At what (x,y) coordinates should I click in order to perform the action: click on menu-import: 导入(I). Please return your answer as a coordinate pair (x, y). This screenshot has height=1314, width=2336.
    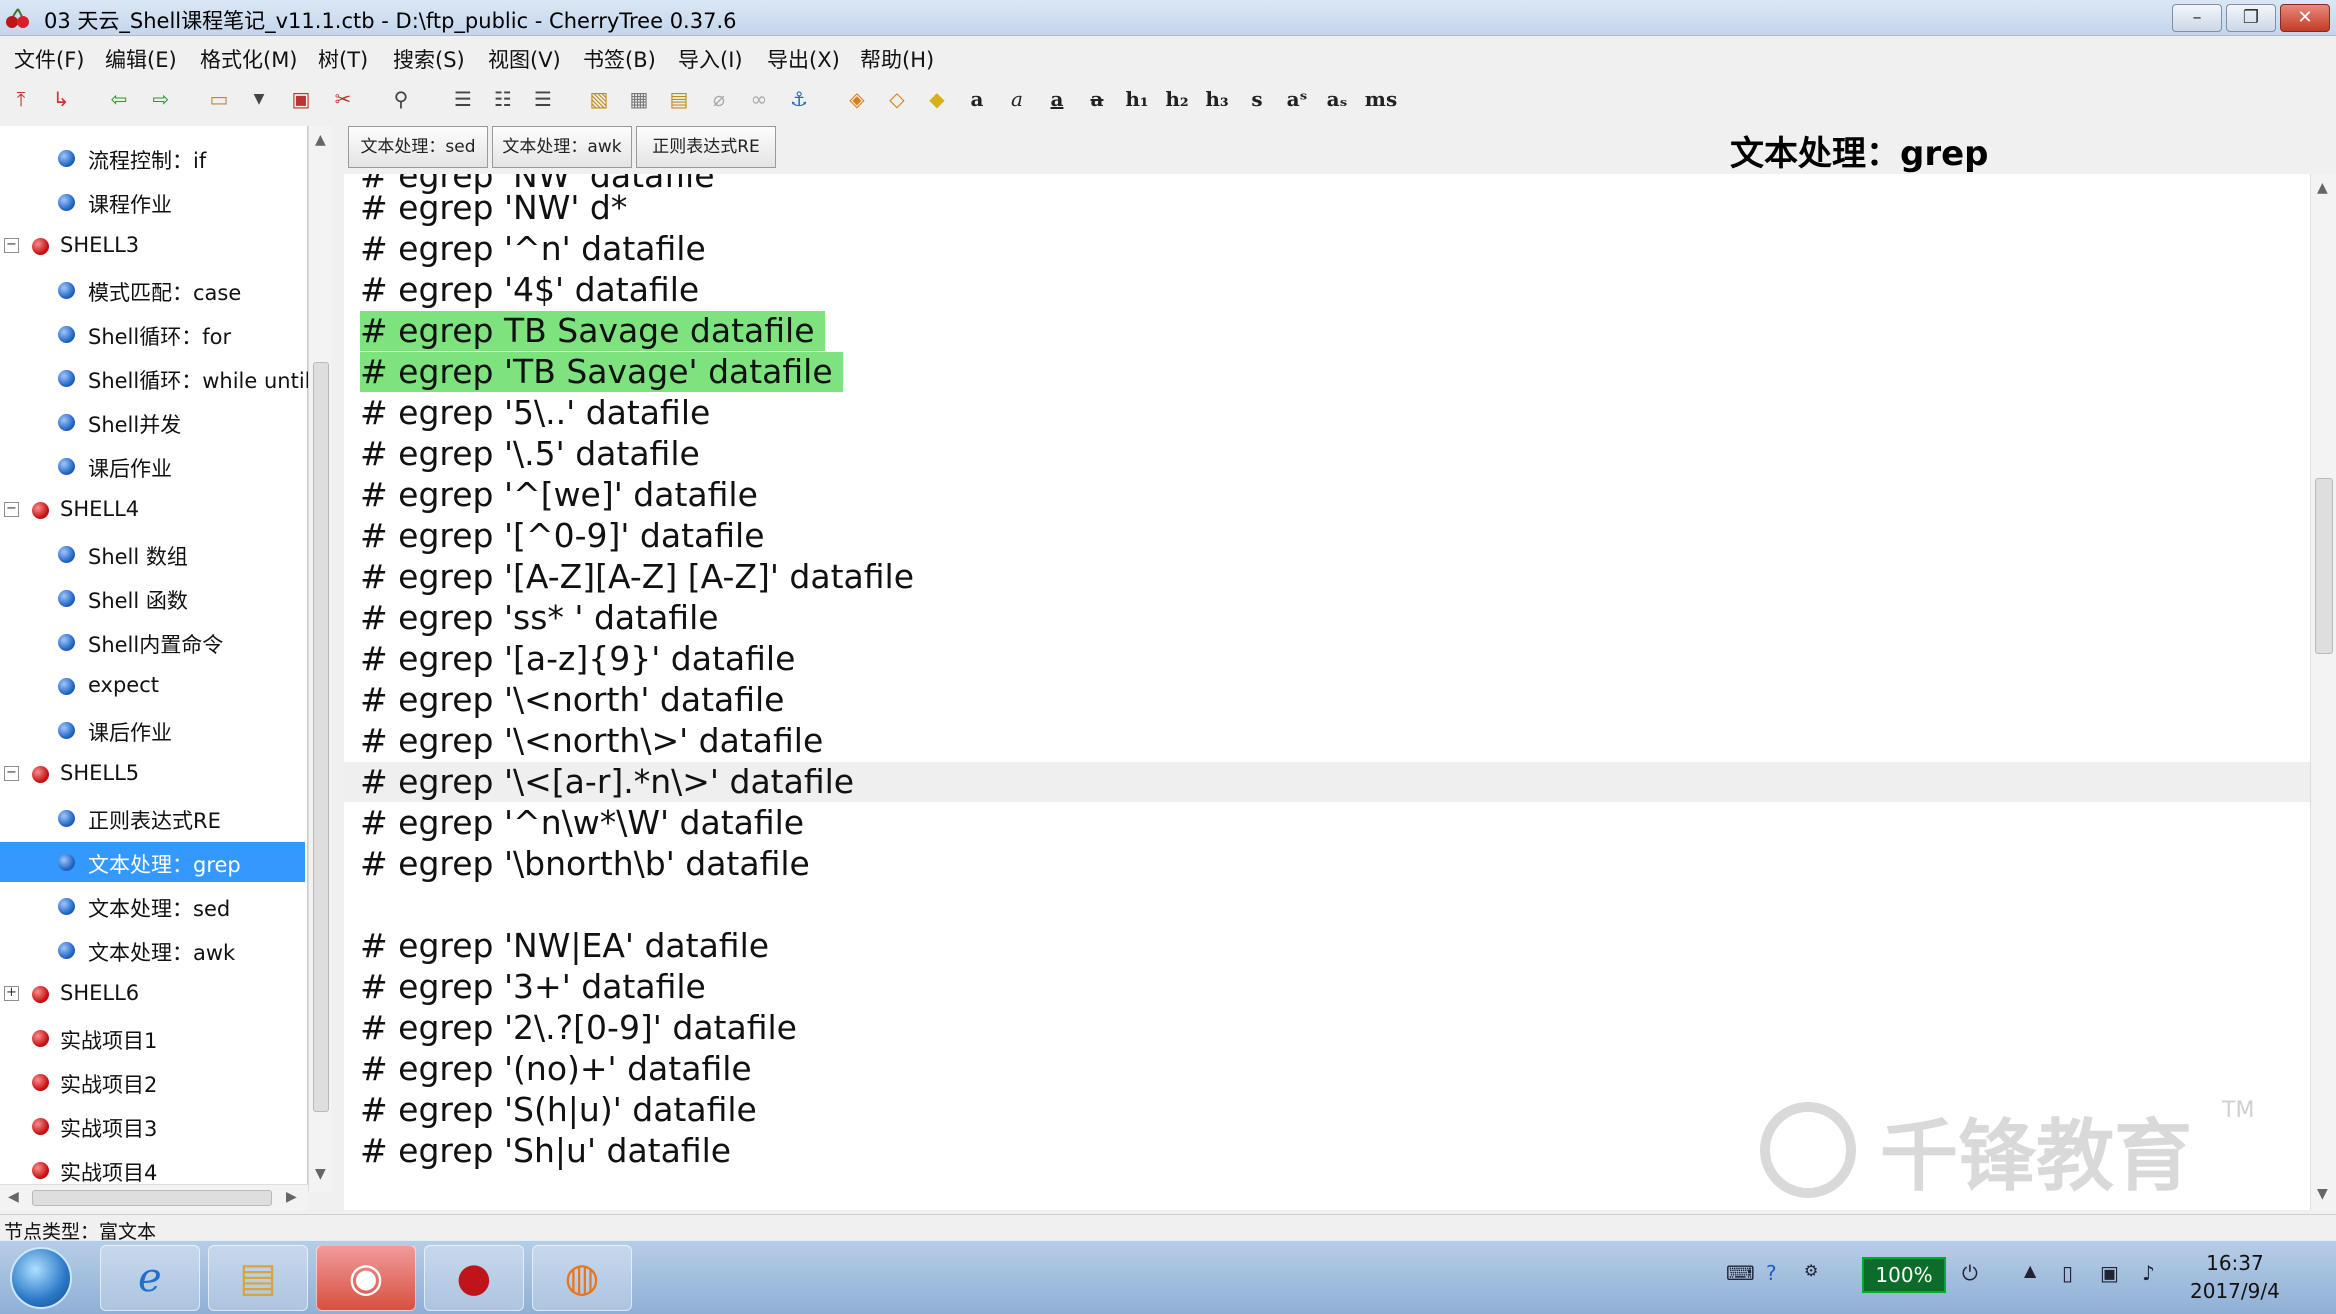
    Looking at the image, I should click on (710, 59).